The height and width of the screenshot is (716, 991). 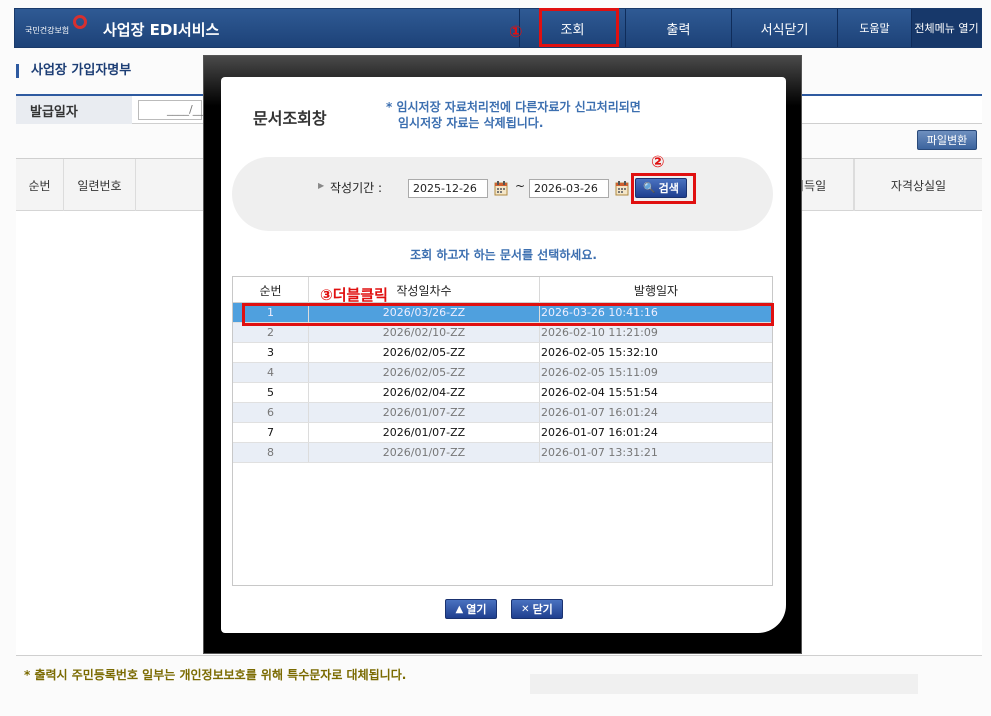 I want to click on warning-line-1: * 임시저장 자료처리전에 다른자료가 신고처리되면, so click(x=513, y=107).